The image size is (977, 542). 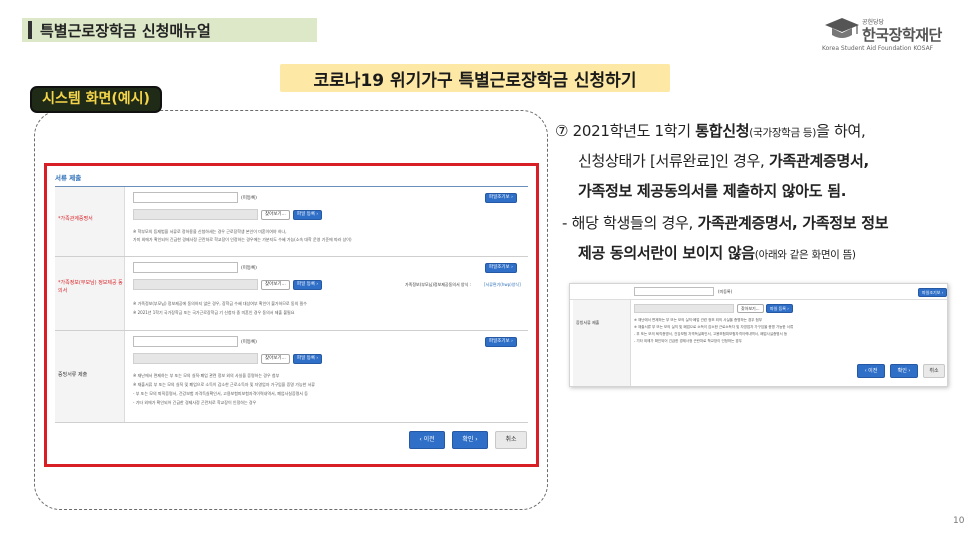 I want to click on row-label-cell: *가족정보(부모님) 정보제공 동의서, so click(x=90, y=293).